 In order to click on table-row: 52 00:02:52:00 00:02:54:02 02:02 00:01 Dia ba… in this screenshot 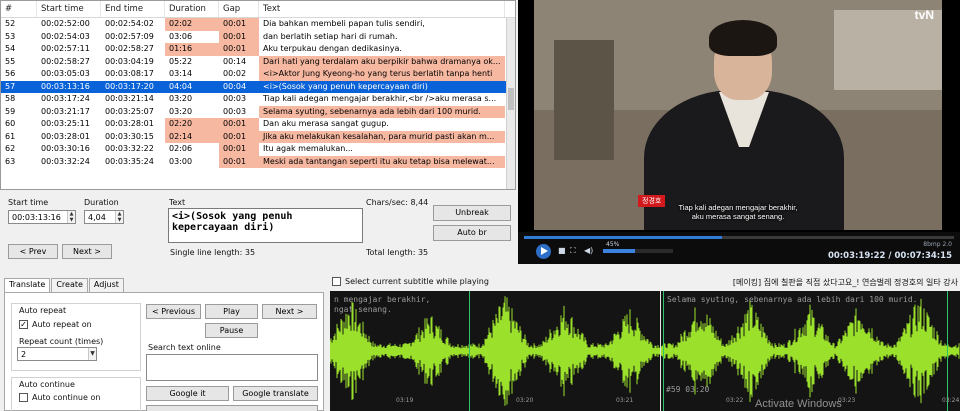, I will do `click(258, 24)`.